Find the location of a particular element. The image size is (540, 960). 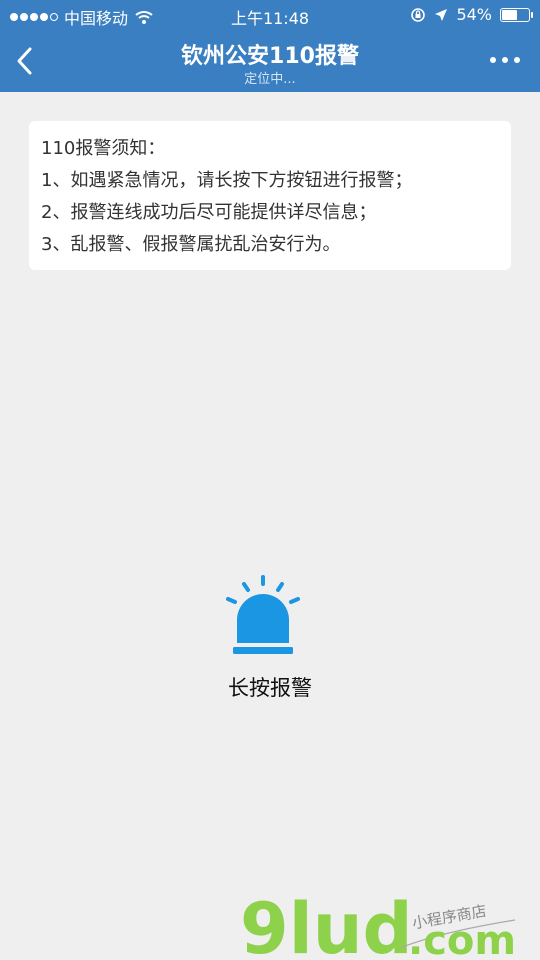

battery-percent: 54% is located at coordinates (474, 14).